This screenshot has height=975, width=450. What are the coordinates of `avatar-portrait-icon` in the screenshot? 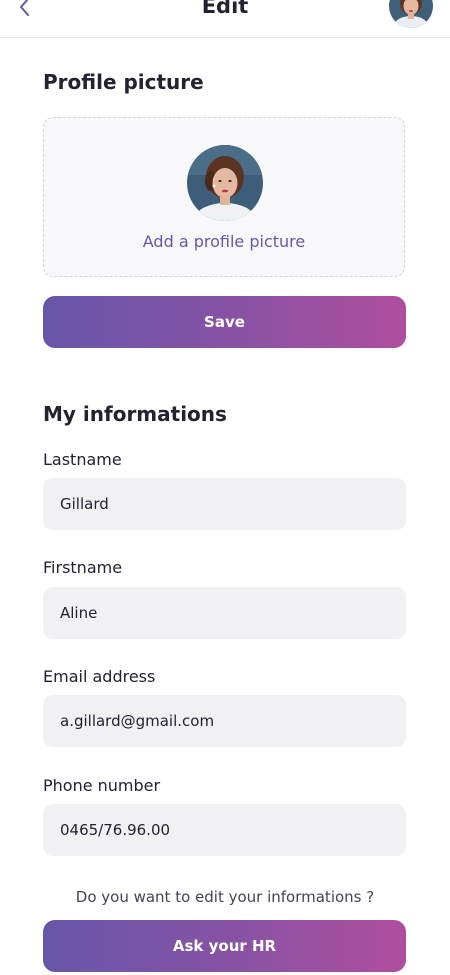 It's located at (411, 14).